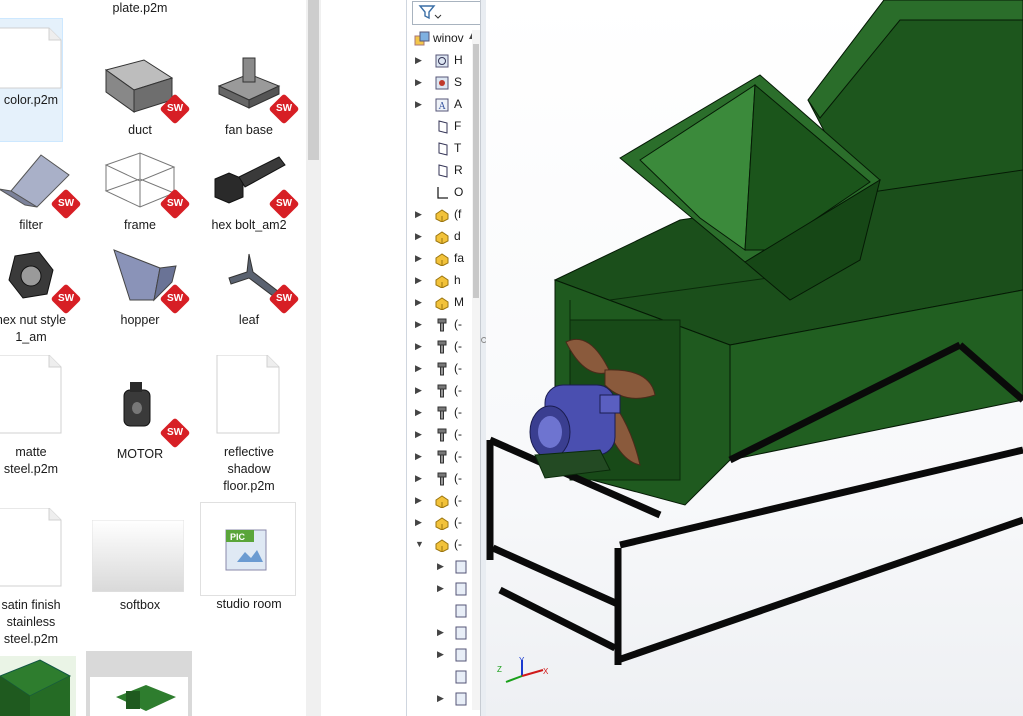 The height and width of the screenshot is (716, 1023). I want to click on file-label: softbox, so click(140, 605).